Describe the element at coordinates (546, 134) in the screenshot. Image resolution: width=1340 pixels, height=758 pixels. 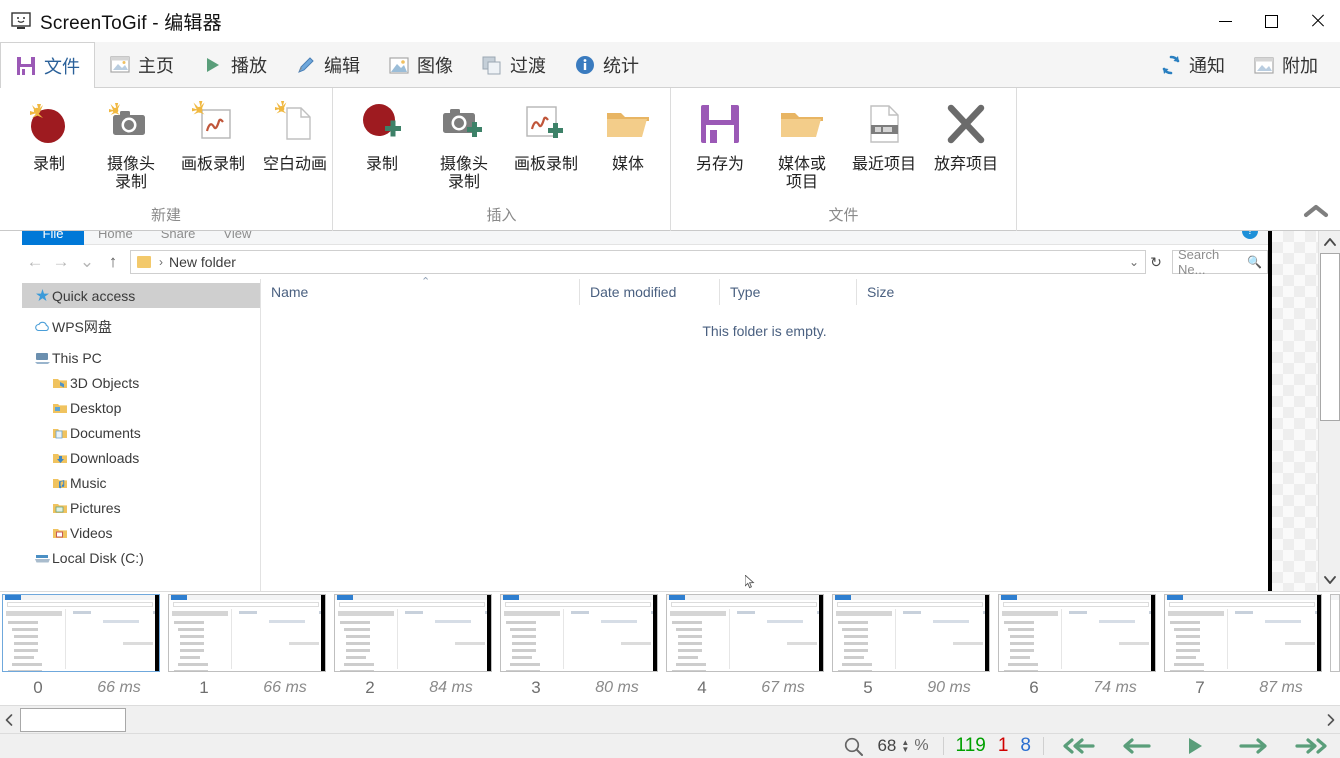
I see `insert-board-recording-button: 画板录制` at that location.